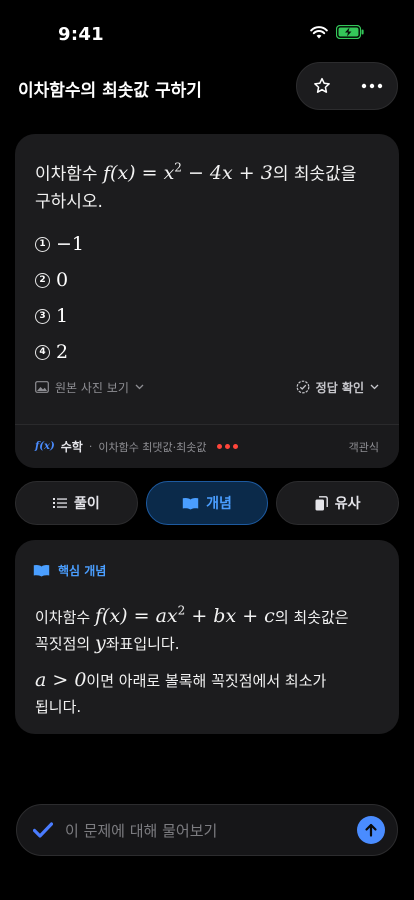 This screenshot has width=414, height=900. What do you see at coordinates (207, 87) in the screenshot?
I see `page-header: 이차함수의 최솟값 구하기` at bounding box center [207, 87].